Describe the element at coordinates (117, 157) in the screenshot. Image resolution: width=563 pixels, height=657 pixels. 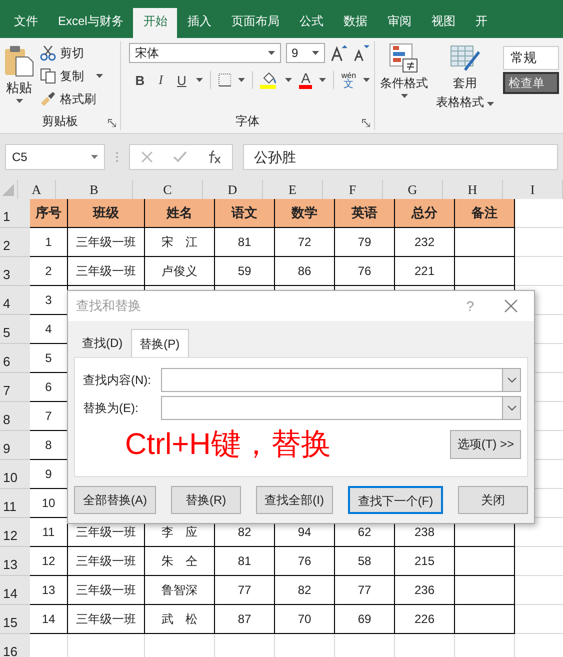
I see `drag-handle-icon` at that location.